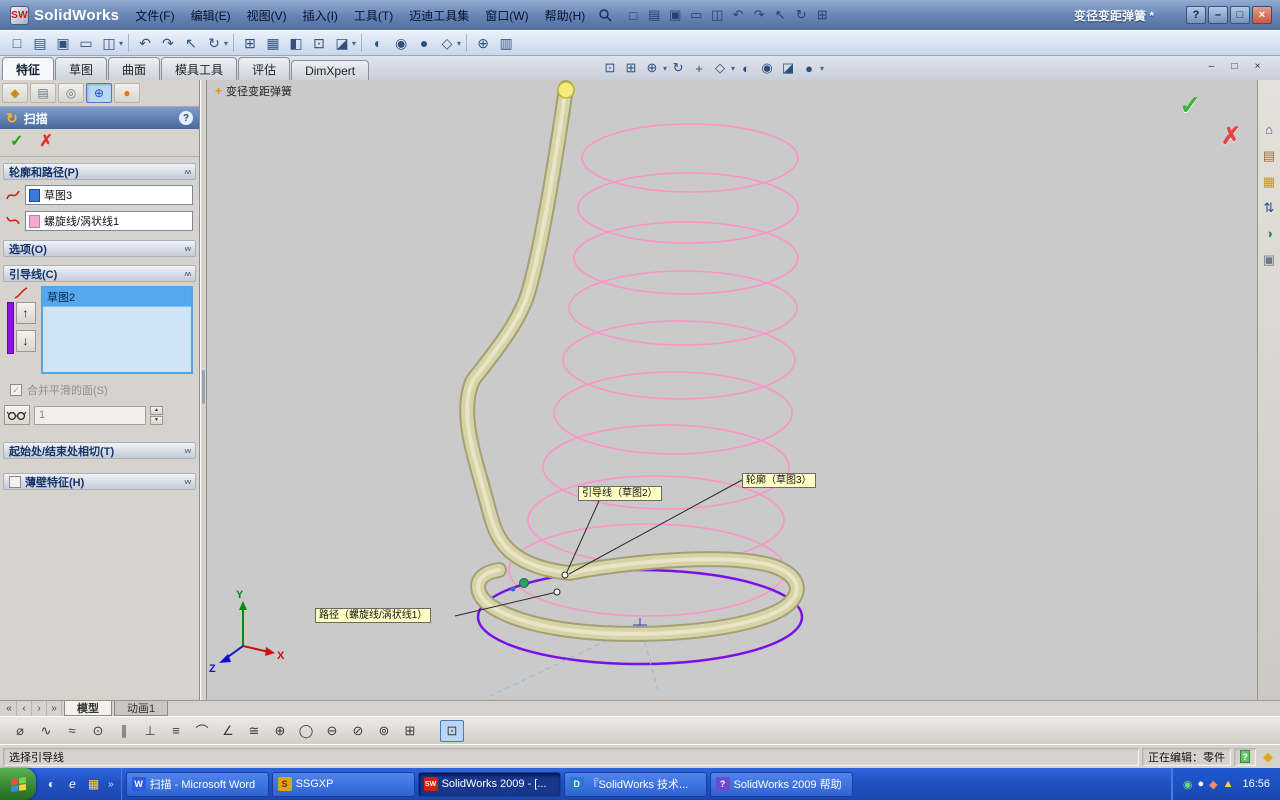 This screenshot has width=1280, height=800. Describe the element at coordinates (127, 93) in the screenshot. I see `displaymanager-tab-icon: ●` at that location.